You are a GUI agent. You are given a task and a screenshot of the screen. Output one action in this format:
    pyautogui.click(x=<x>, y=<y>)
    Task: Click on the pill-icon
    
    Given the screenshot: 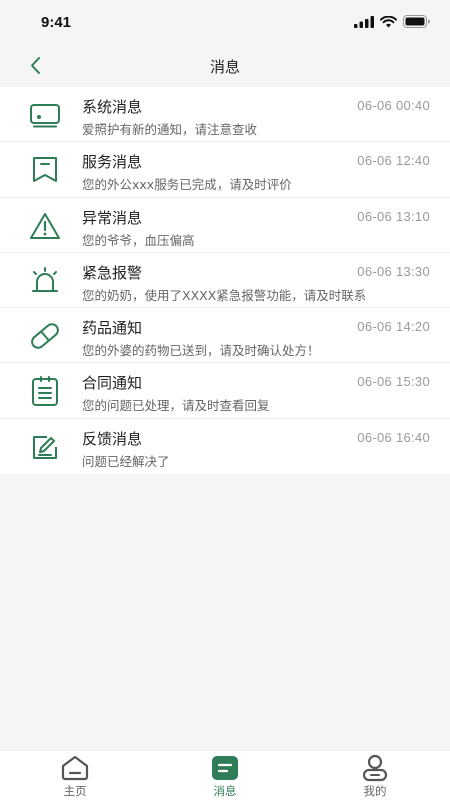 What is the action you would take?
    pyautogui.click(x=45, y=336)
    